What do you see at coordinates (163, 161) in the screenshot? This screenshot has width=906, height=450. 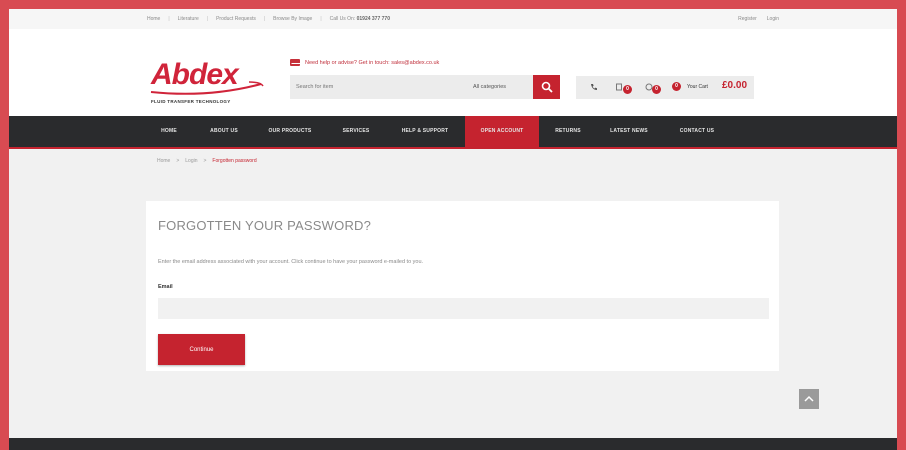 I see `breadcrumb-home: Home` at bounding box center [163, 161].